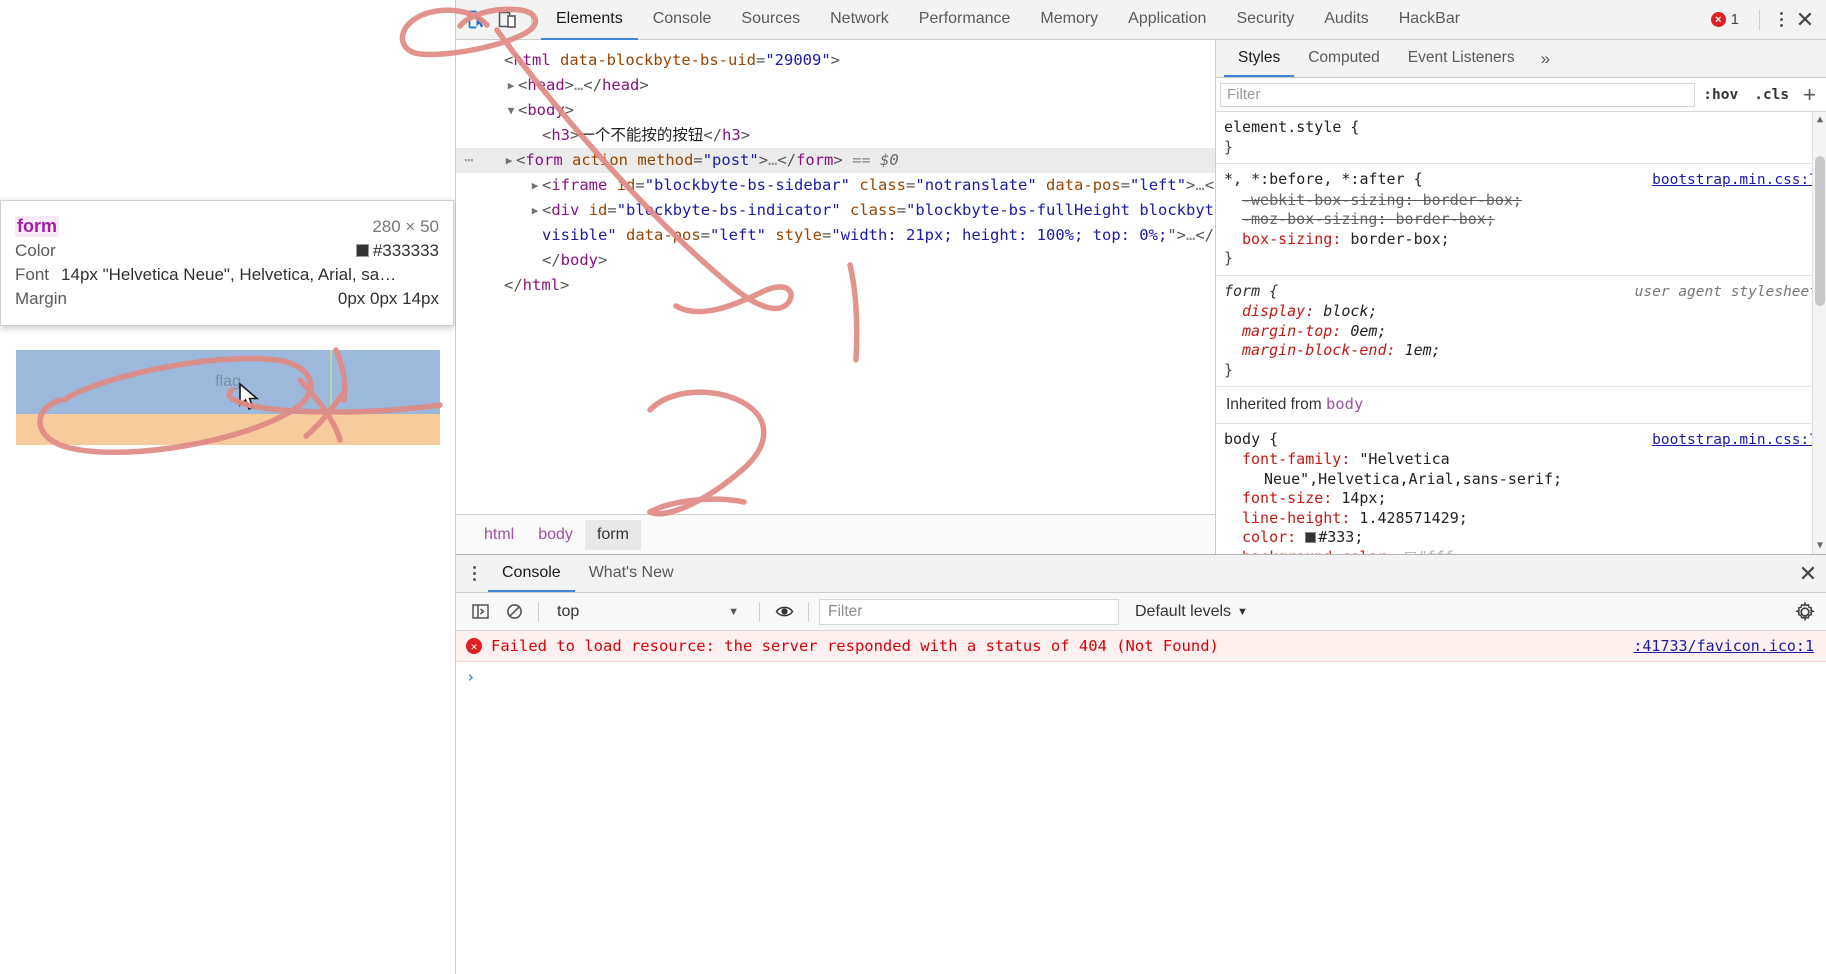  What do you see at coordinates (514, 612) in the screenshot?
I see `clear-console-icon` at bounding box center [514, 612].